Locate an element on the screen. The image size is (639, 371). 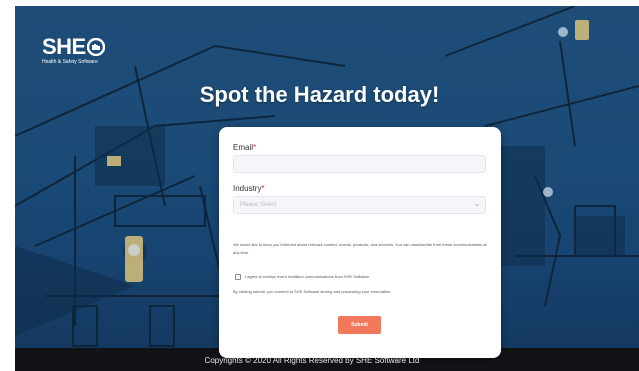
email-label: Email* is located at coordinates (245, 147).